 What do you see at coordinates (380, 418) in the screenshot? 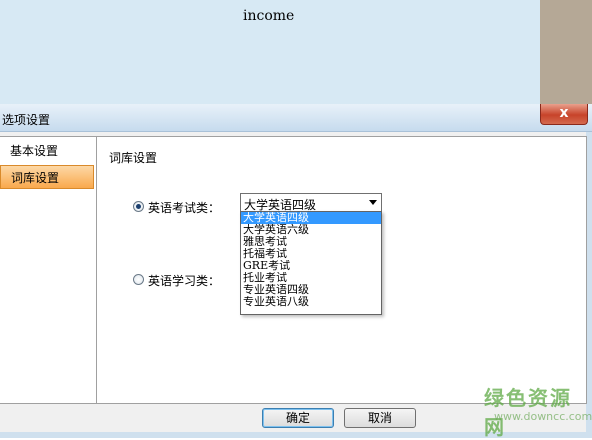
I see `cancel-button: 取消` at bounding box center [380, 418].